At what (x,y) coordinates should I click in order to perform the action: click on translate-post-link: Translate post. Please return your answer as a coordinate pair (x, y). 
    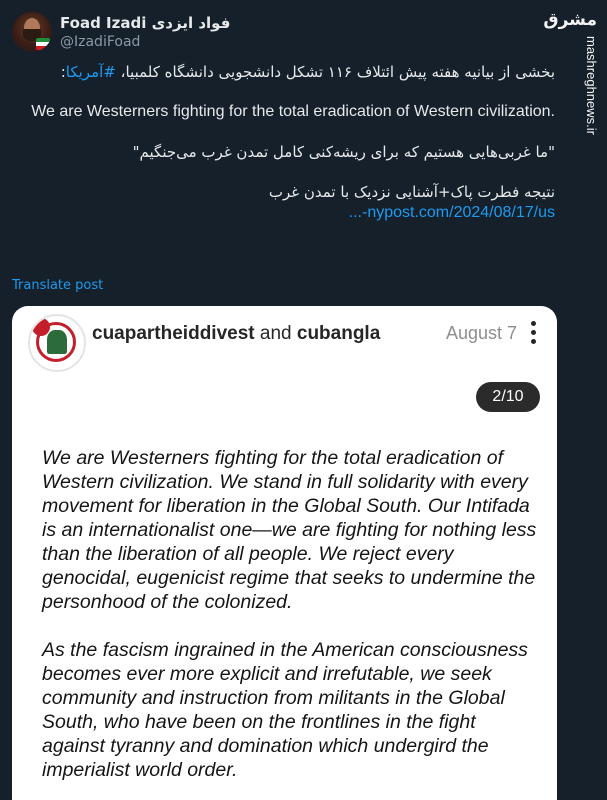
    Looking at the image, I should click on (57, 285).